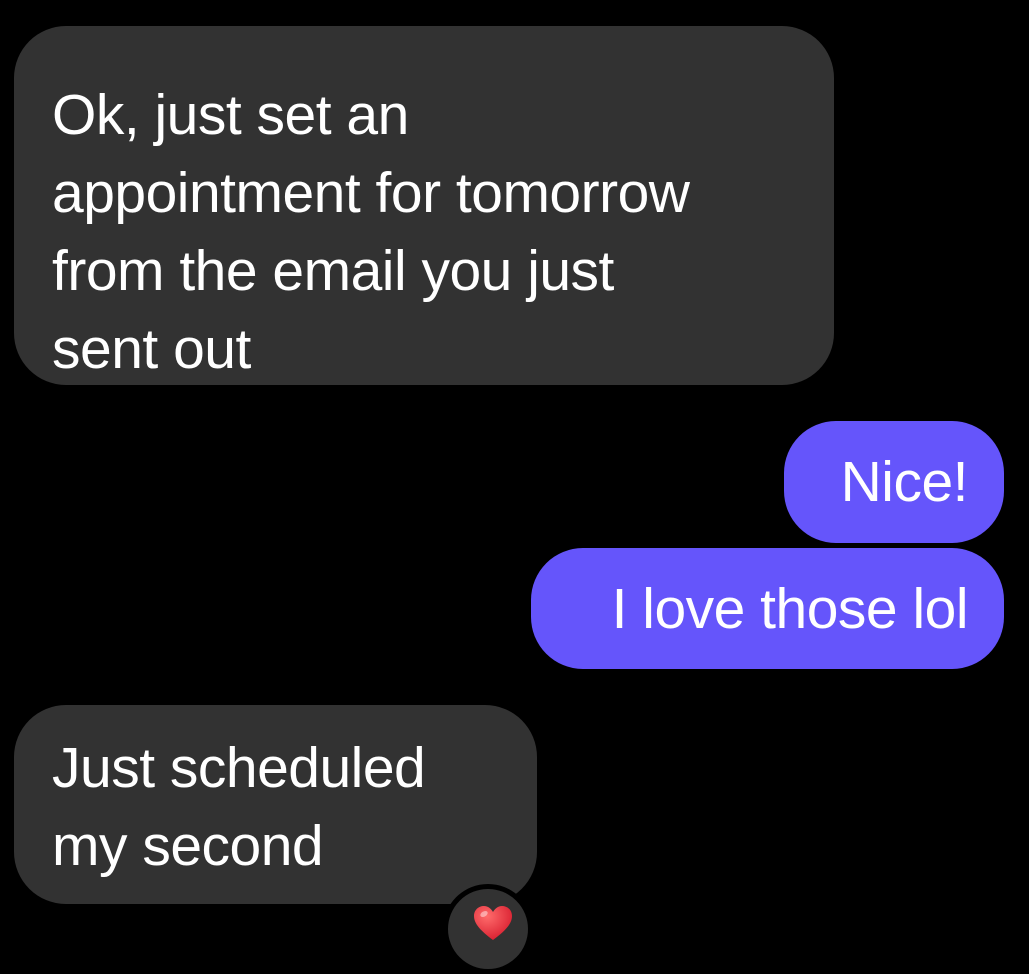  What do you see at coordinates (493, 923) in the screenshot?
I see `heart-icon` at bounding box center [493, 923].